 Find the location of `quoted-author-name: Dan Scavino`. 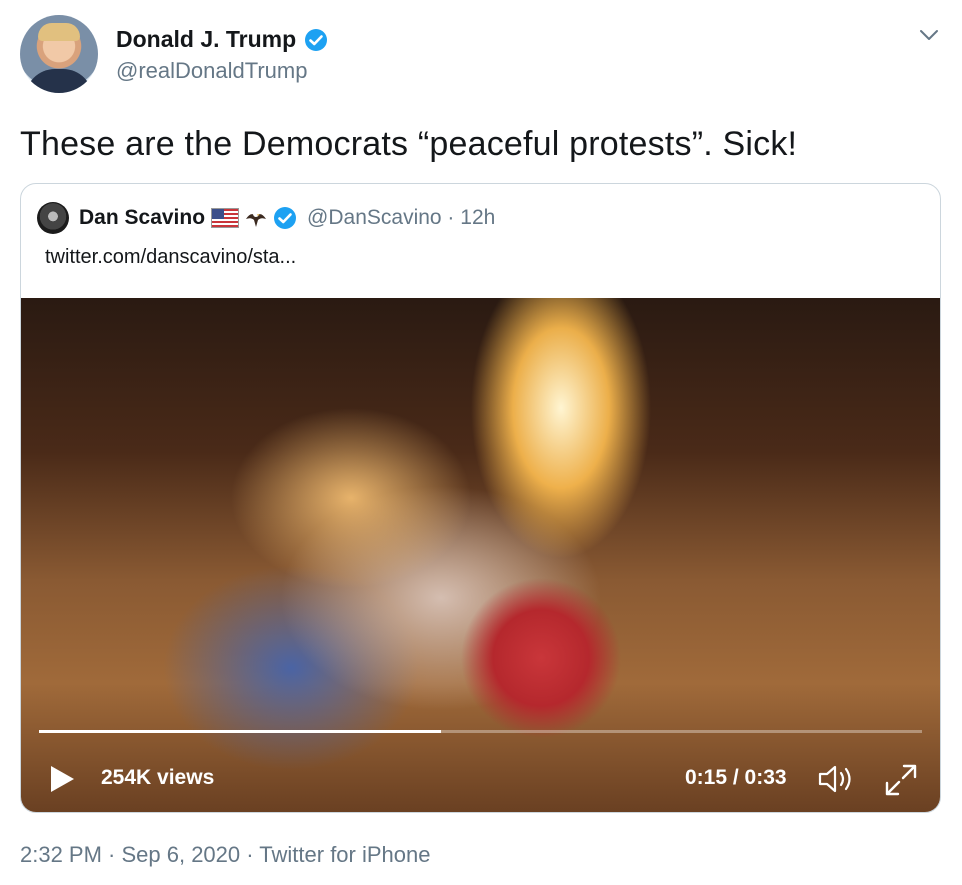

quoted-author-name: Dan Scavino is located at coordinates (142, 218).